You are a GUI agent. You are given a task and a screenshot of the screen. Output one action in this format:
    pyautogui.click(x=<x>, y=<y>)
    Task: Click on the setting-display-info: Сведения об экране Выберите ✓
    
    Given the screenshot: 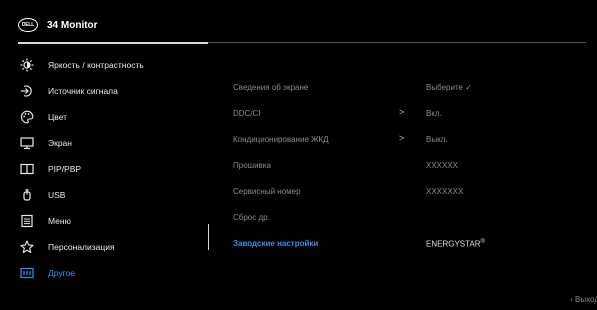 What is the action you would take?
    pyautogui.click(x=413, y=87)
    